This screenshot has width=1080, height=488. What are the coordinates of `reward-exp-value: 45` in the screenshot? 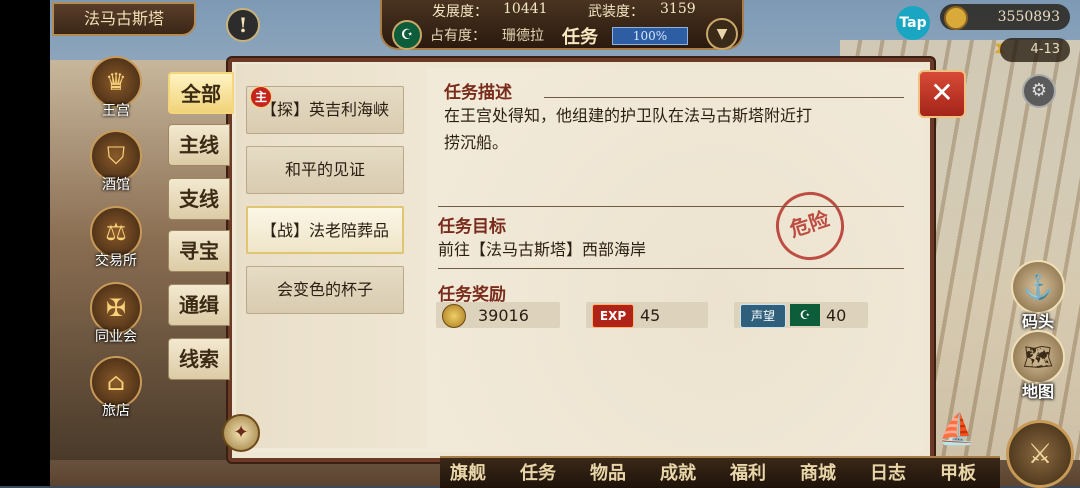 It's located at (650, 315).